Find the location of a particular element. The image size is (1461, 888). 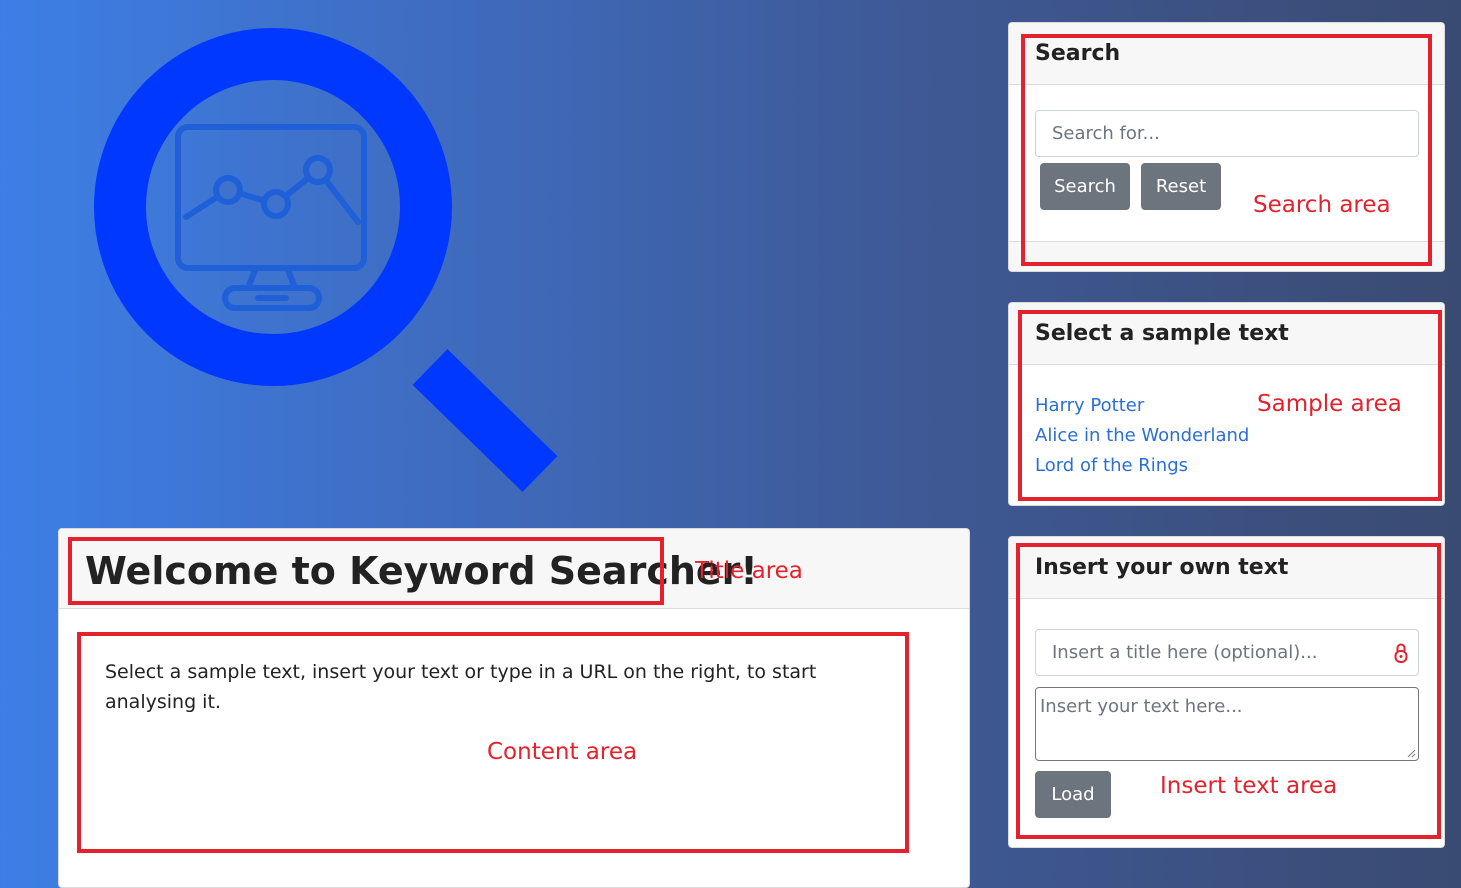

content-area-label: Content area is located at coordinates (562, 752).